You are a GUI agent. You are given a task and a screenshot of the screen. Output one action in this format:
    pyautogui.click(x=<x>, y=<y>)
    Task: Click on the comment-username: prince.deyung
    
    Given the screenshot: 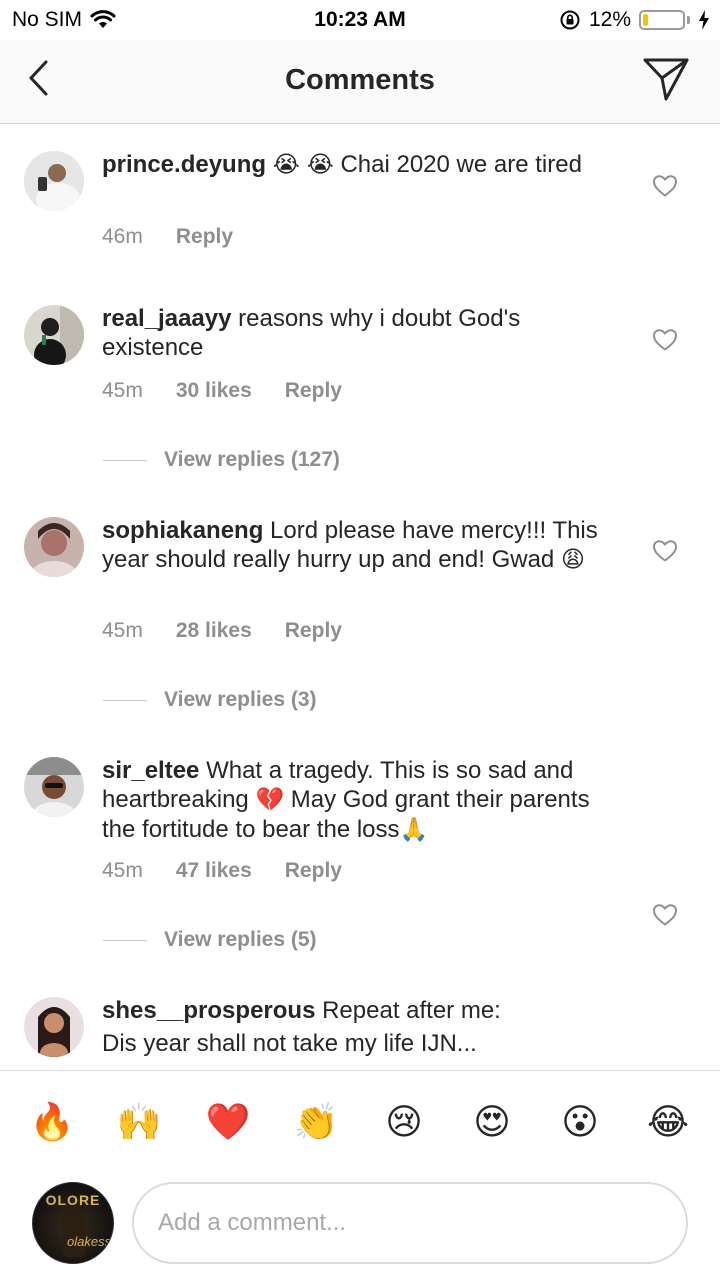 What is the action you would take?
    pyautogui.click(x=184, y=164)
    